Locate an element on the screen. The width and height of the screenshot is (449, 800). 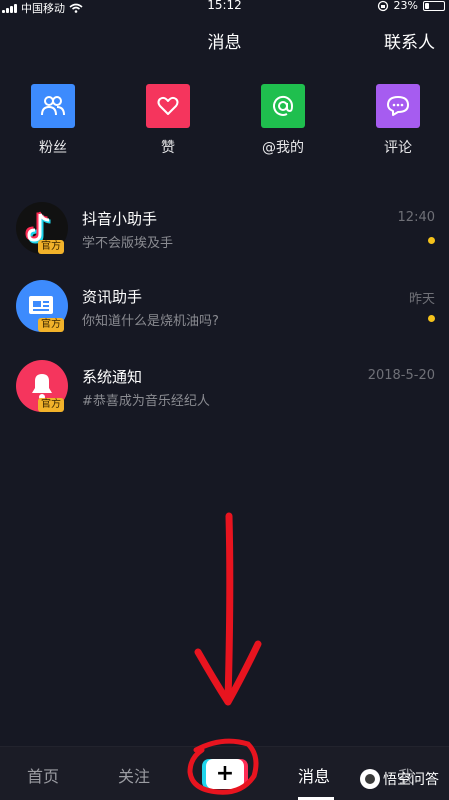
annotation-arrow is located at coordinates (228, 609).